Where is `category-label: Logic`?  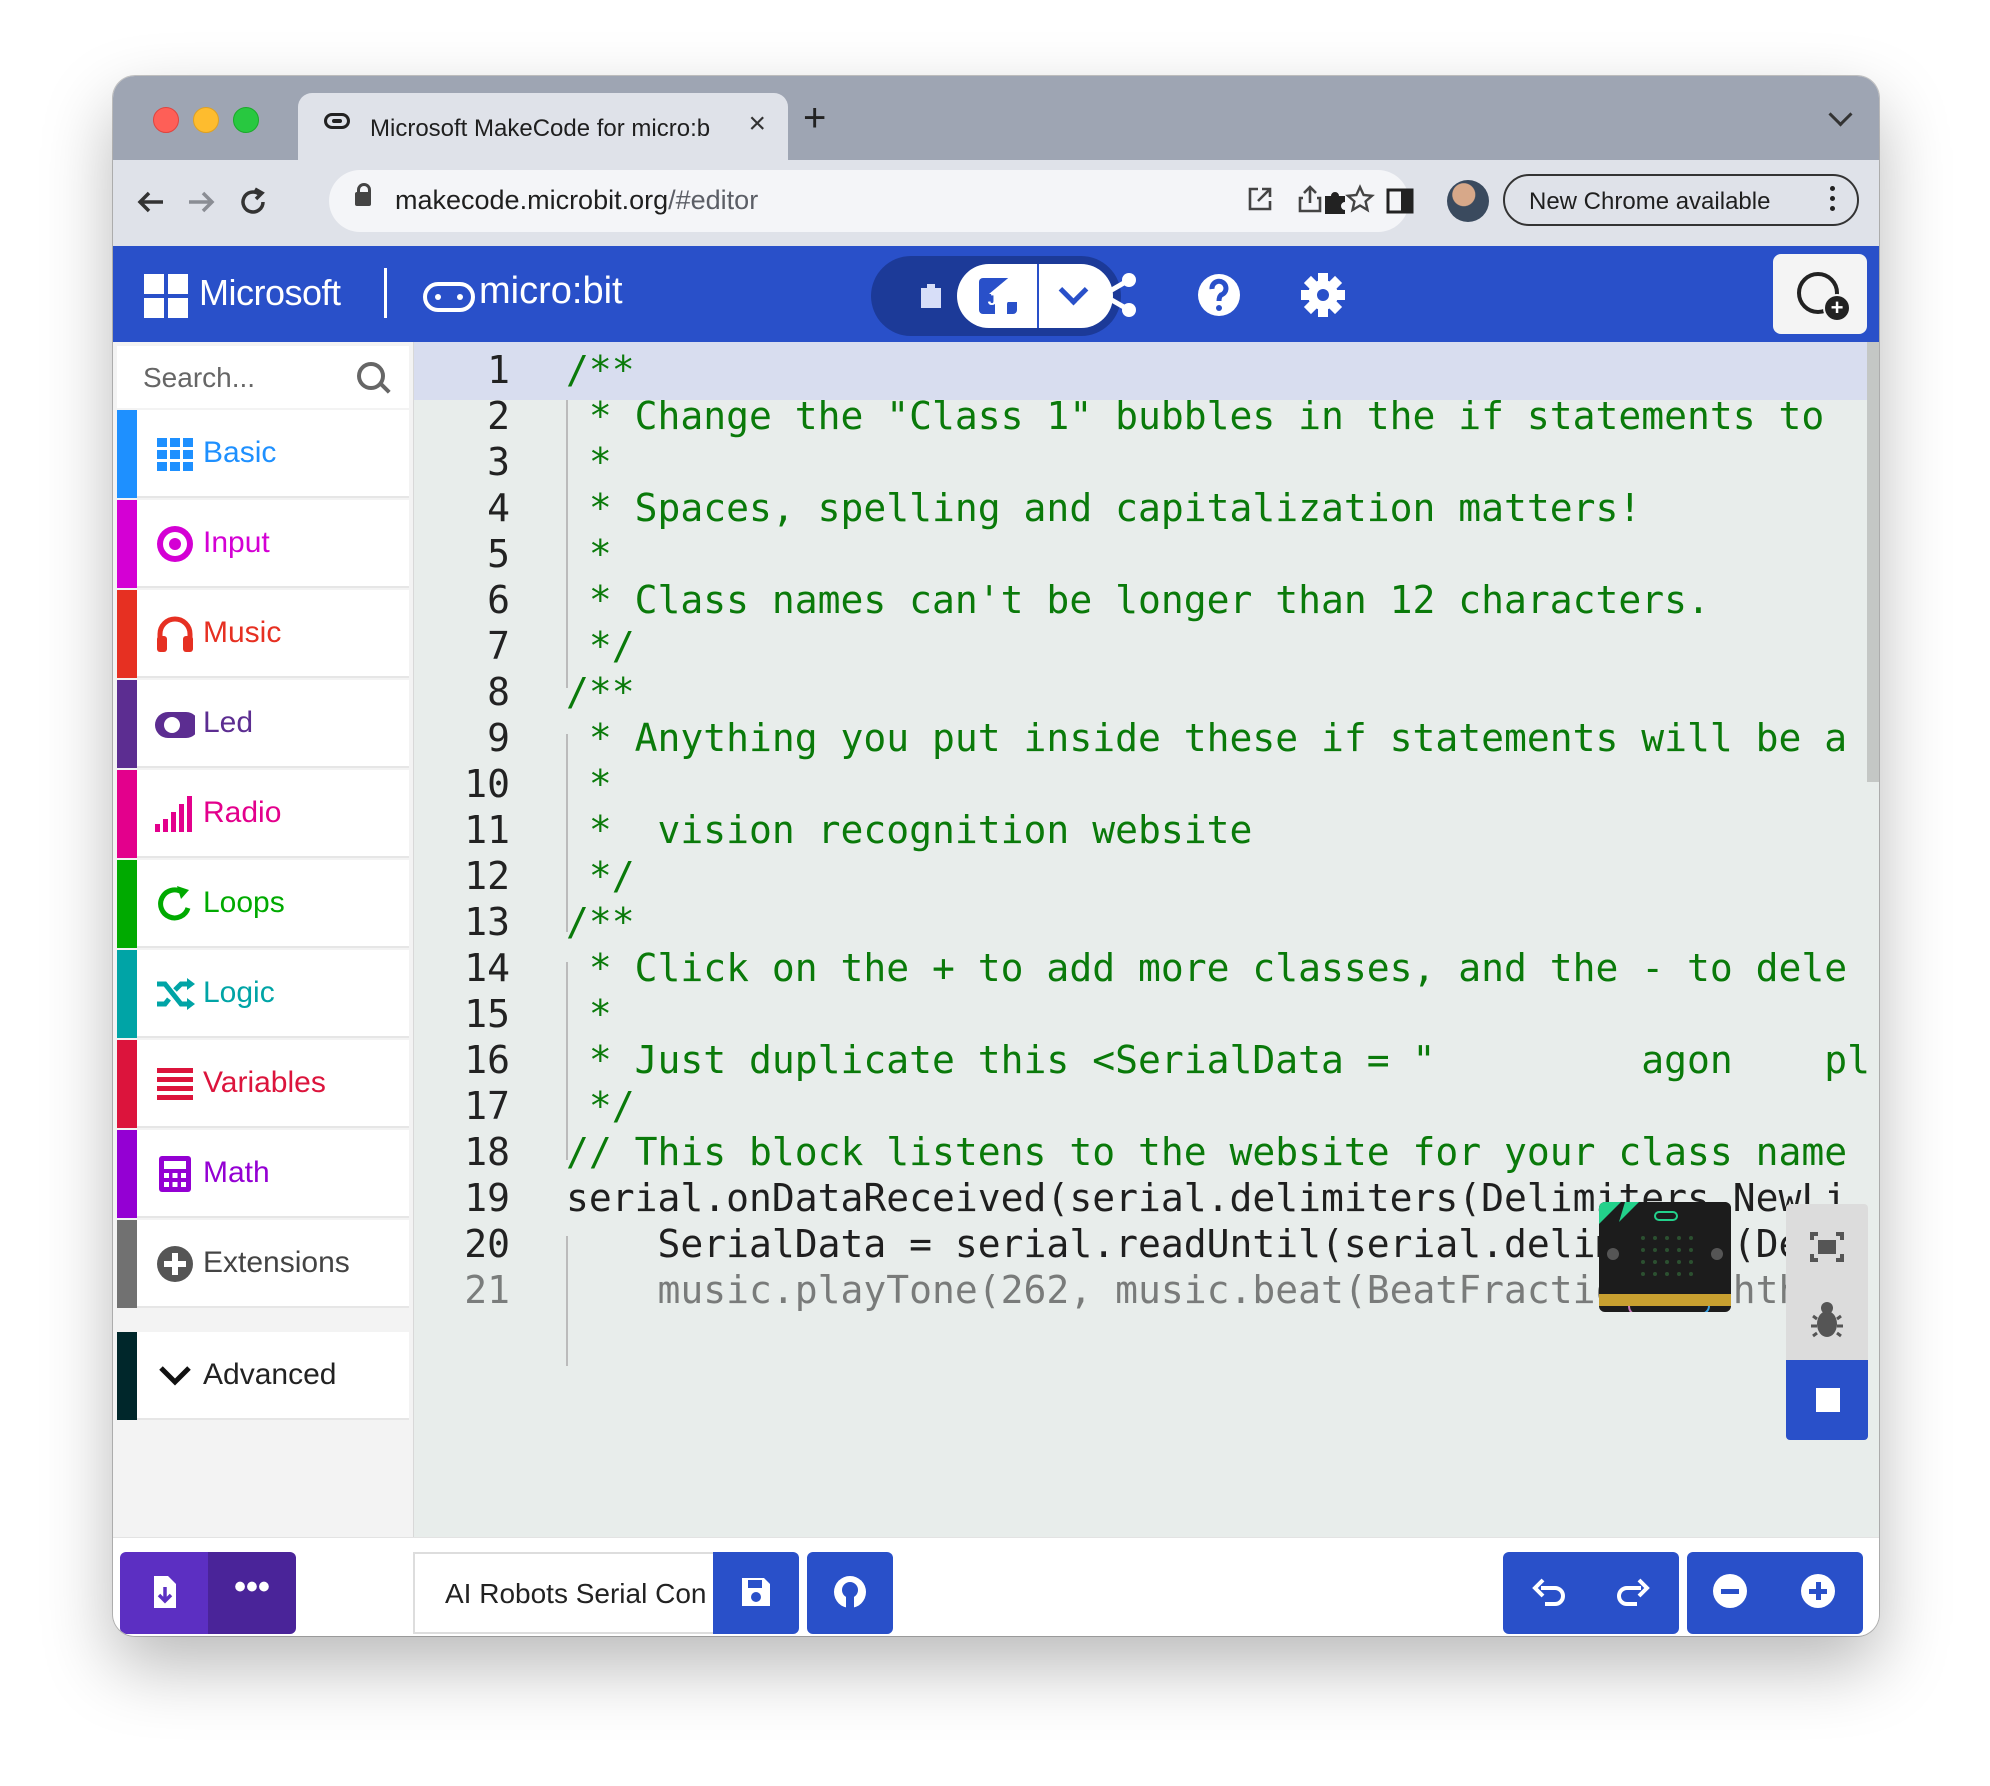
category-label: Logic is located at coordinates (239, 992).